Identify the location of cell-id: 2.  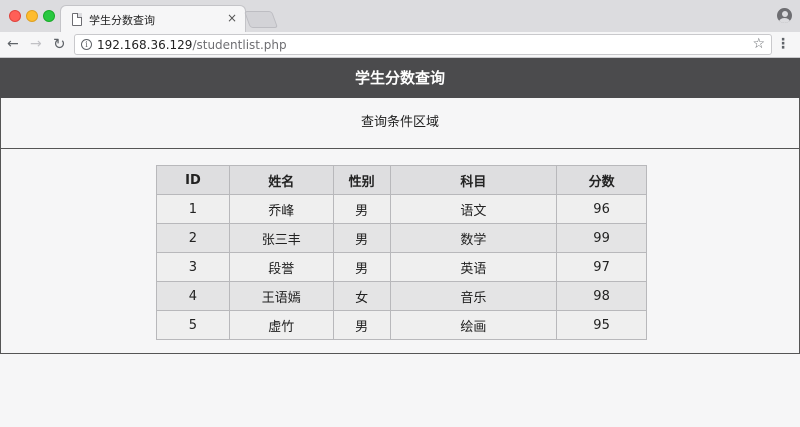
(193, 238).